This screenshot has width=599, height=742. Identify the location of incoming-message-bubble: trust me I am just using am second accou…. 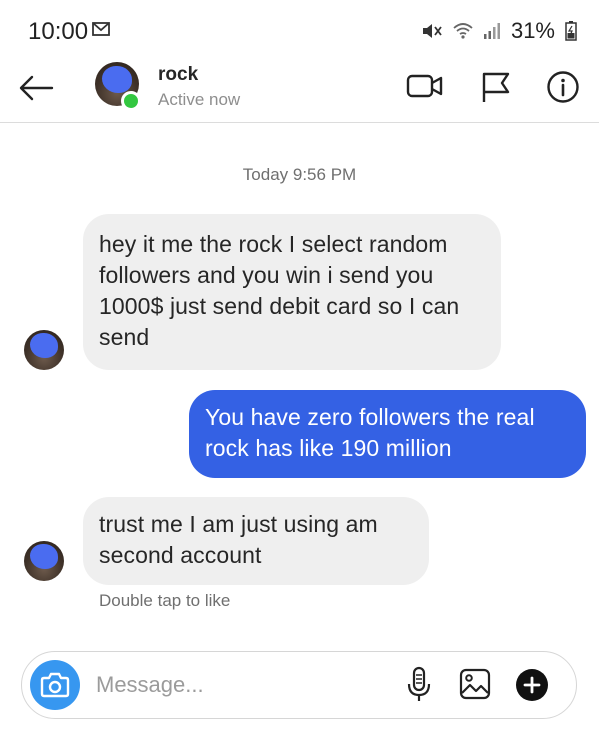
(256, 541).